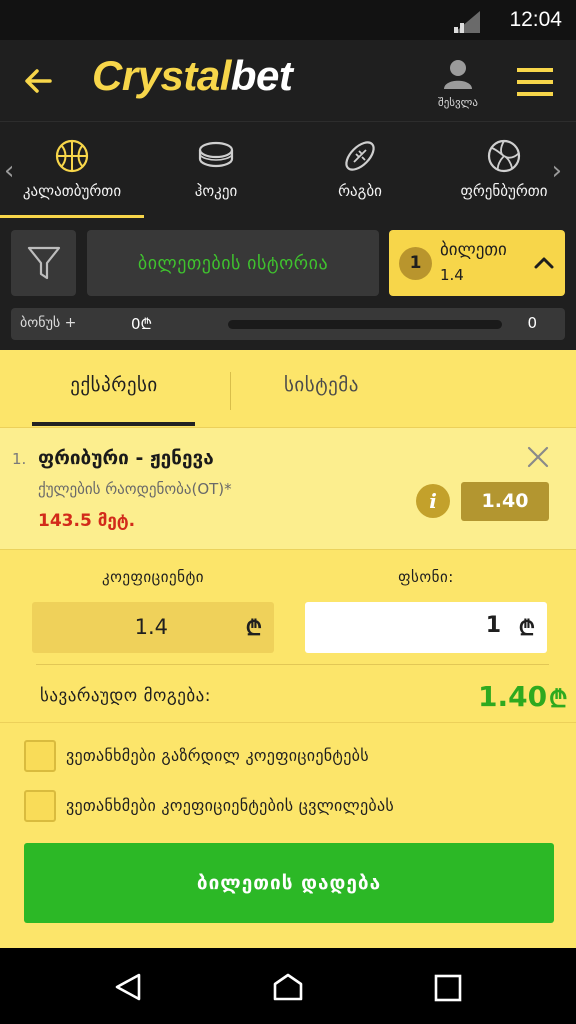  What do you see at coordinates (128, 987) in the screenshot?
I see `nav-back-icon` at bounding box center [128, 987].